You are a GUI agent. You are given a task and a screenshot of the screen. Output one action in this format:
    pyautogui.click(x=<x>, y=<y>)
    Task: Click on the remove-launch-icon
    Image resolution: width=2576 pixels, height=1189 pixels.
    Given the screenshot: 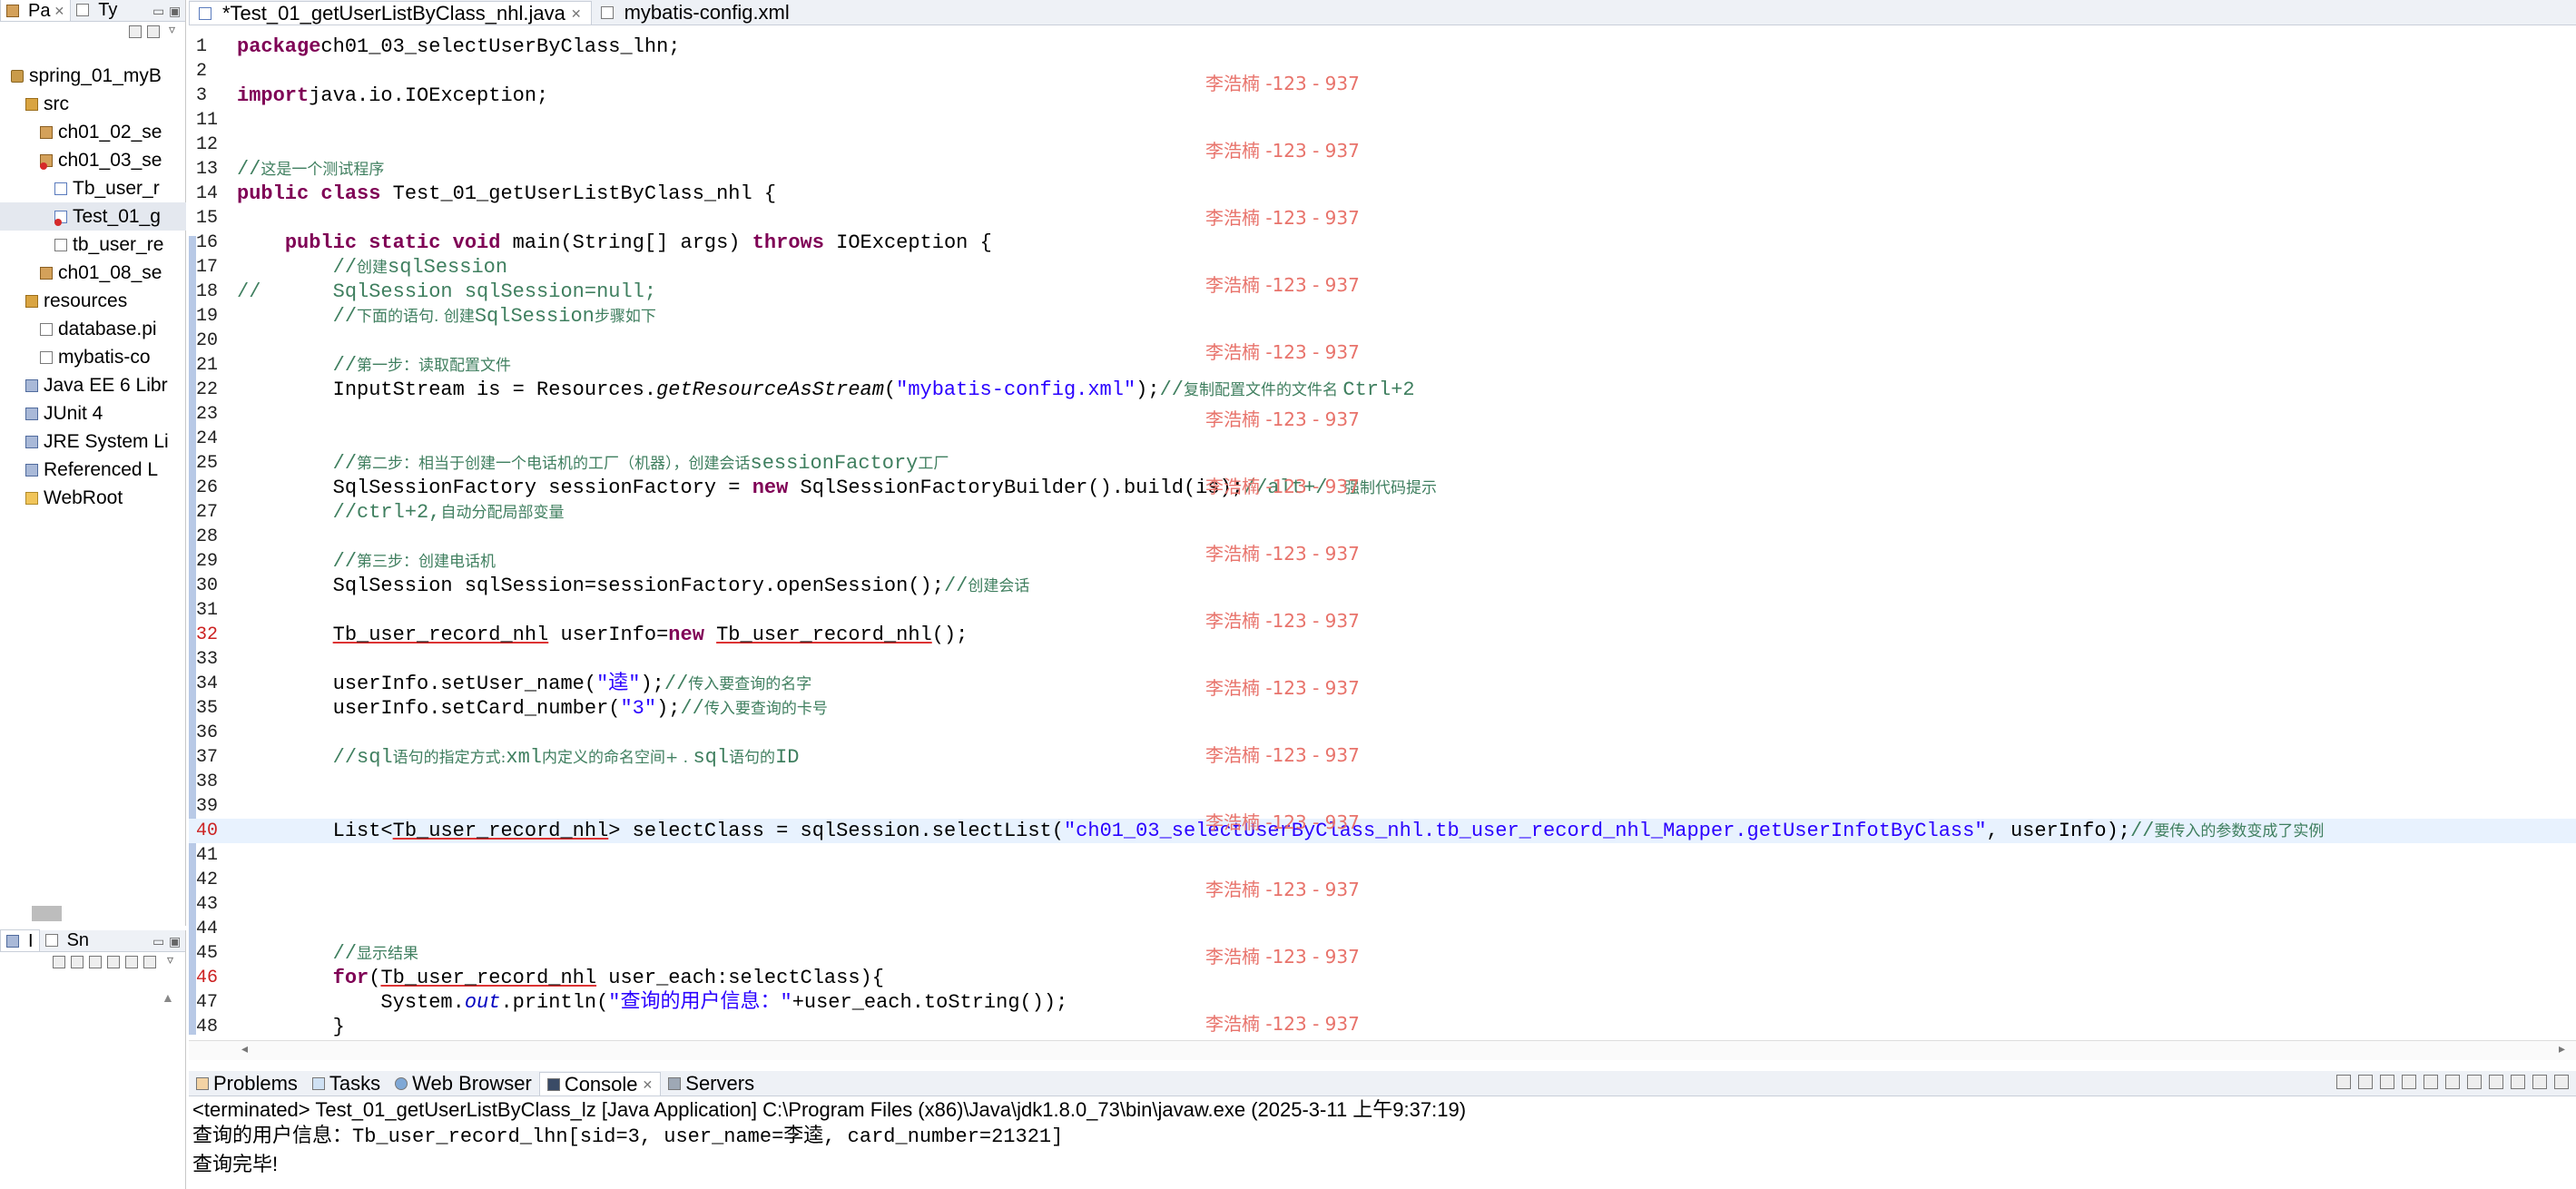 What is the action you would take?
    pyautogui.click(x=2365, y=1082)
    